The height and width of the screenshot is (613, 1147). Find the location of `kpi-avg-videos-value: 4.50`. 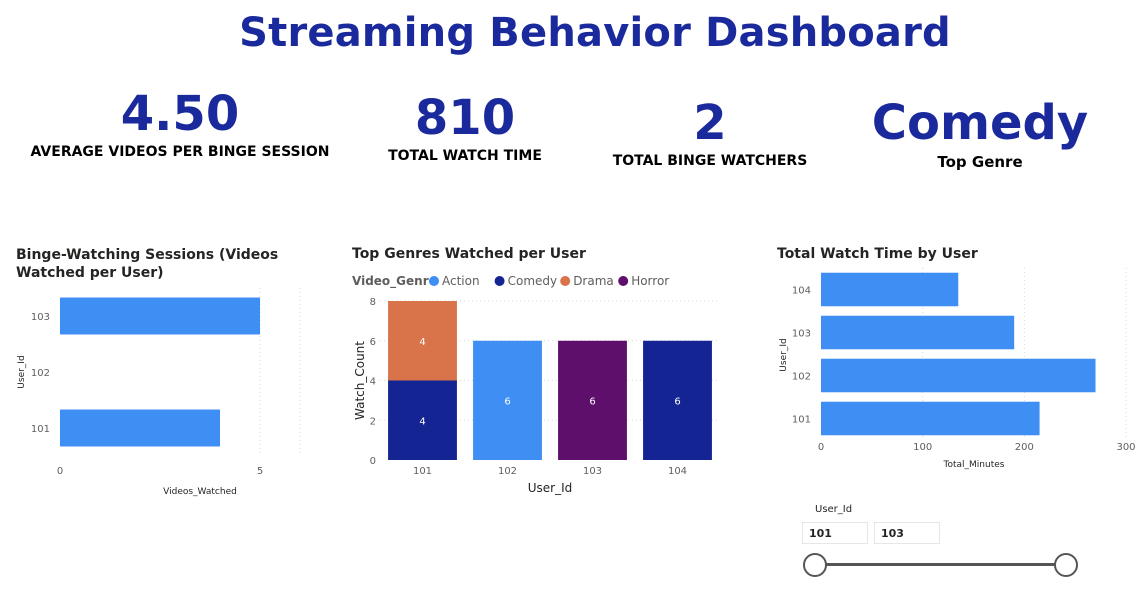

kpi-avg-videos-value: 4.50 is located at coordinates (180, 114).